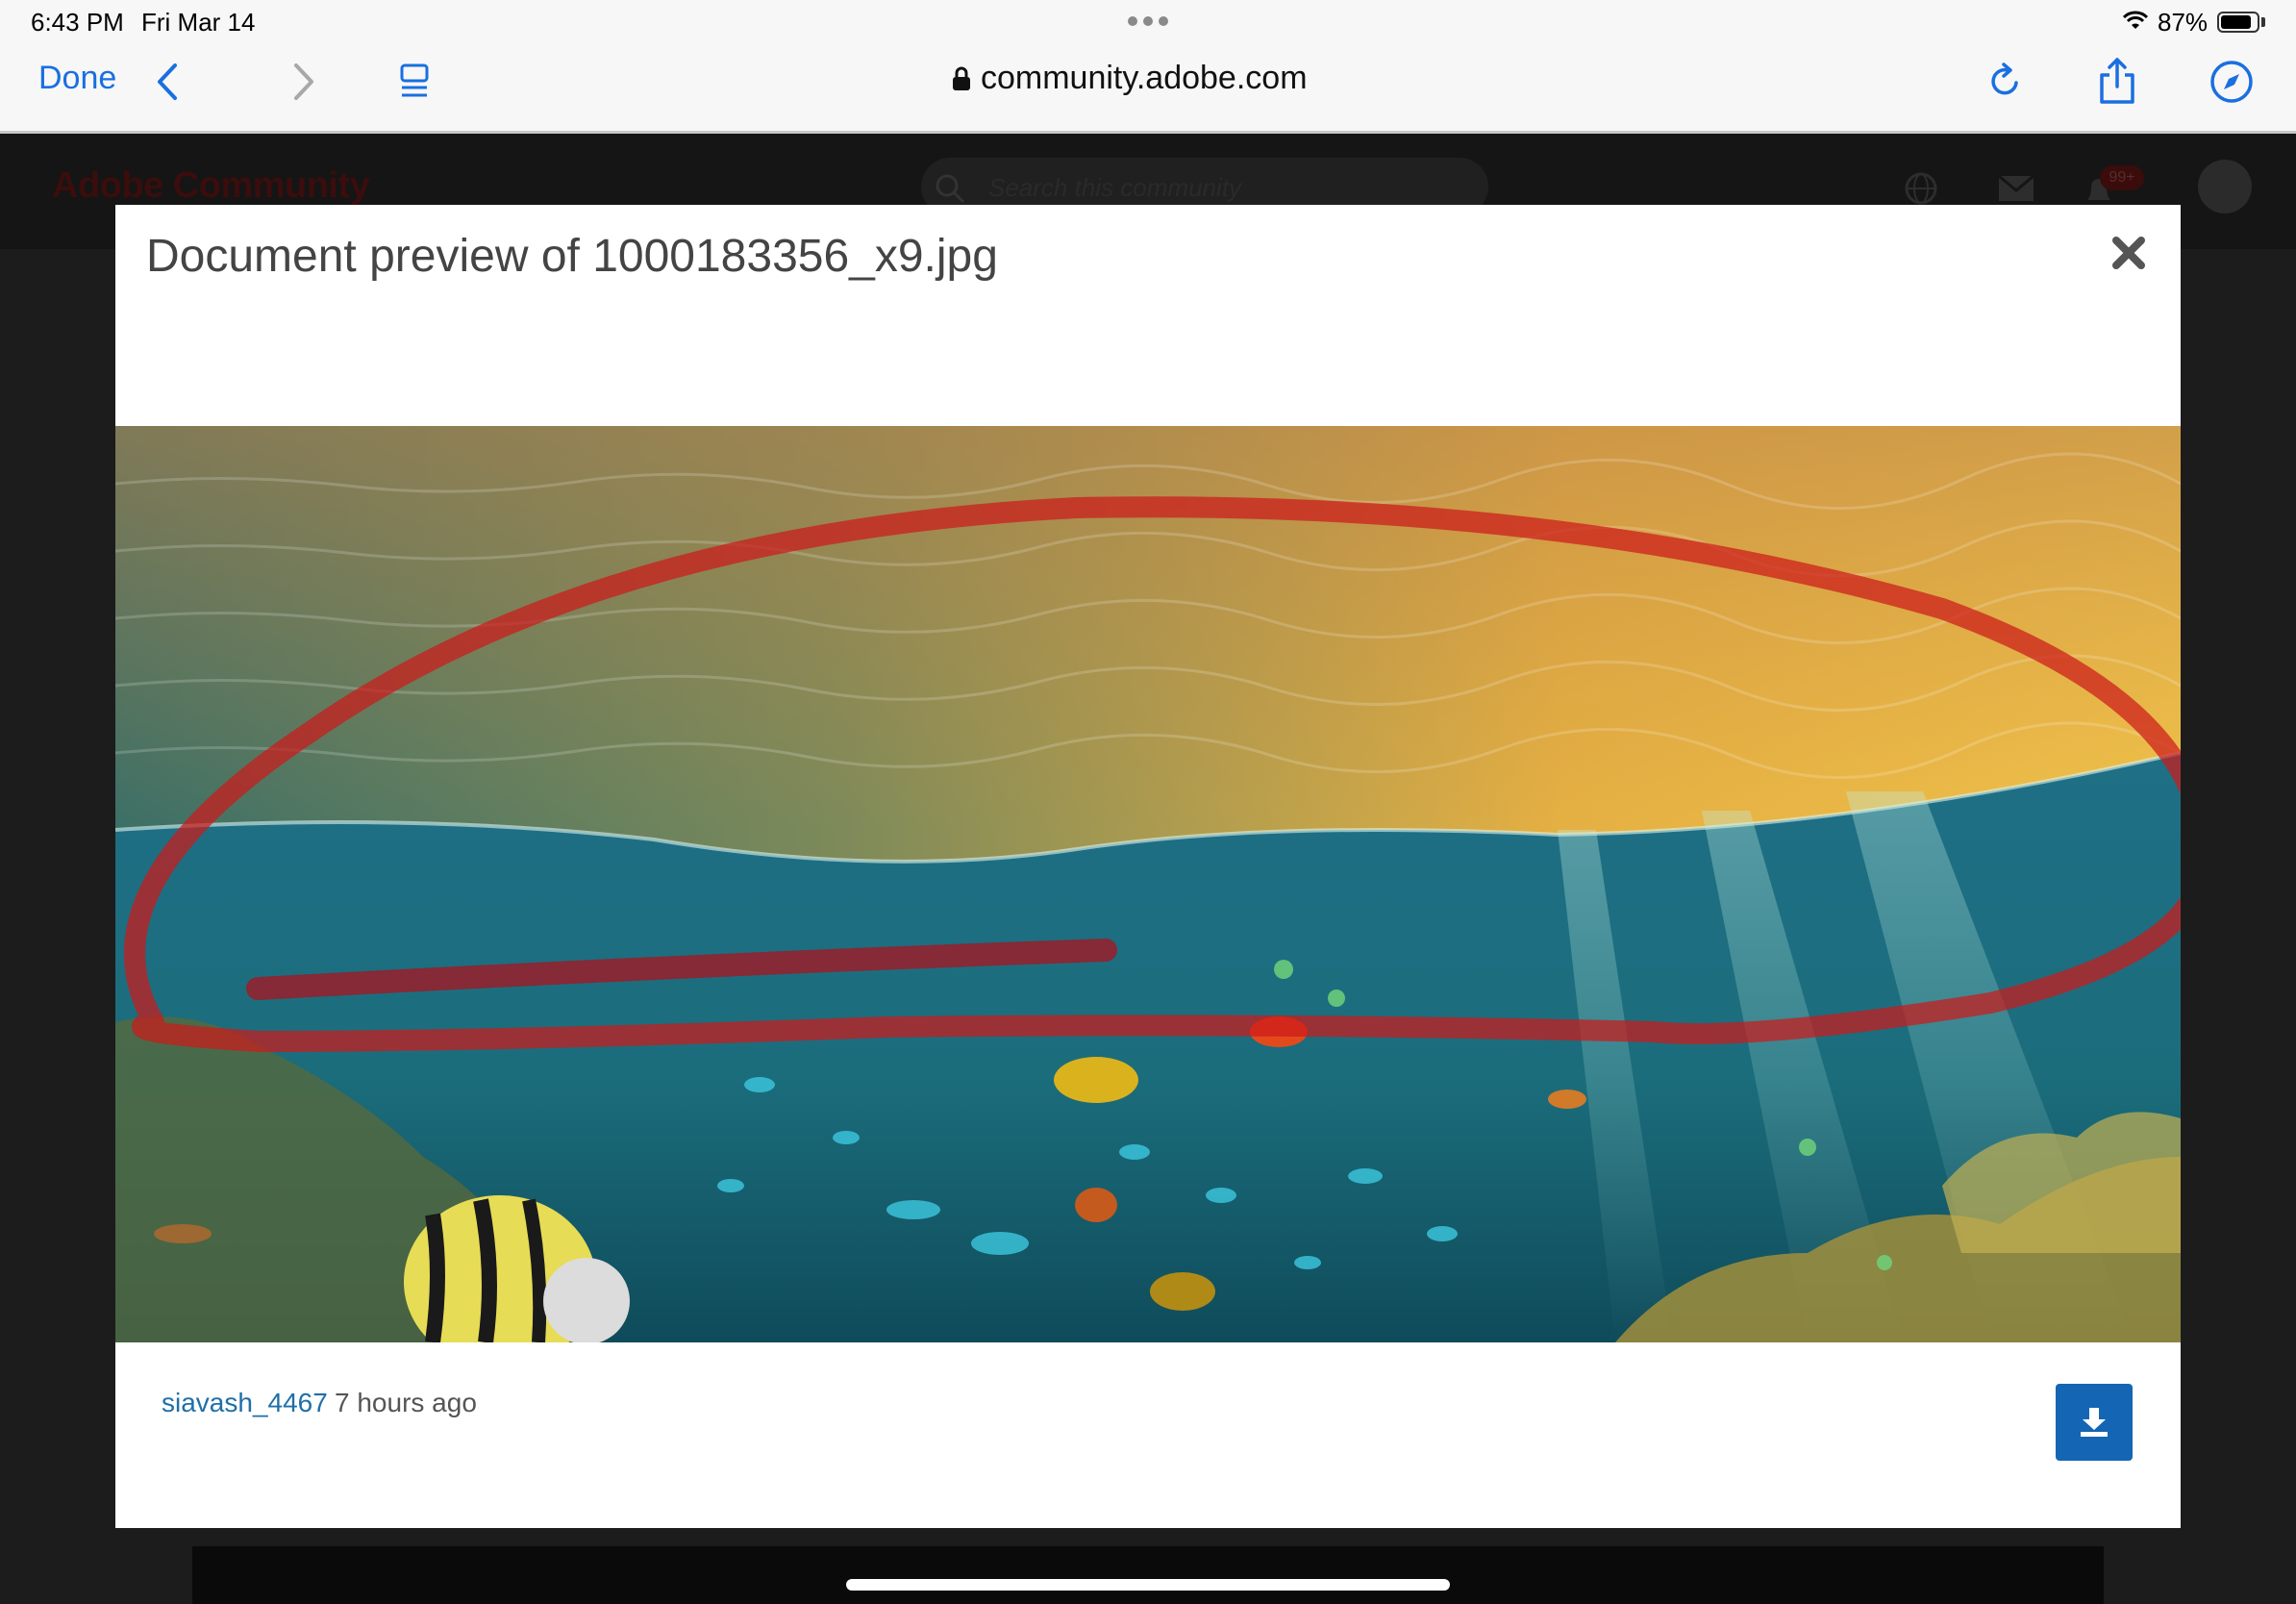 The width and height of the screenshot is (2296, 1604). Describe the element at coordinates (2016, 188) in the screenshot. I see `mail-icon` at that location.